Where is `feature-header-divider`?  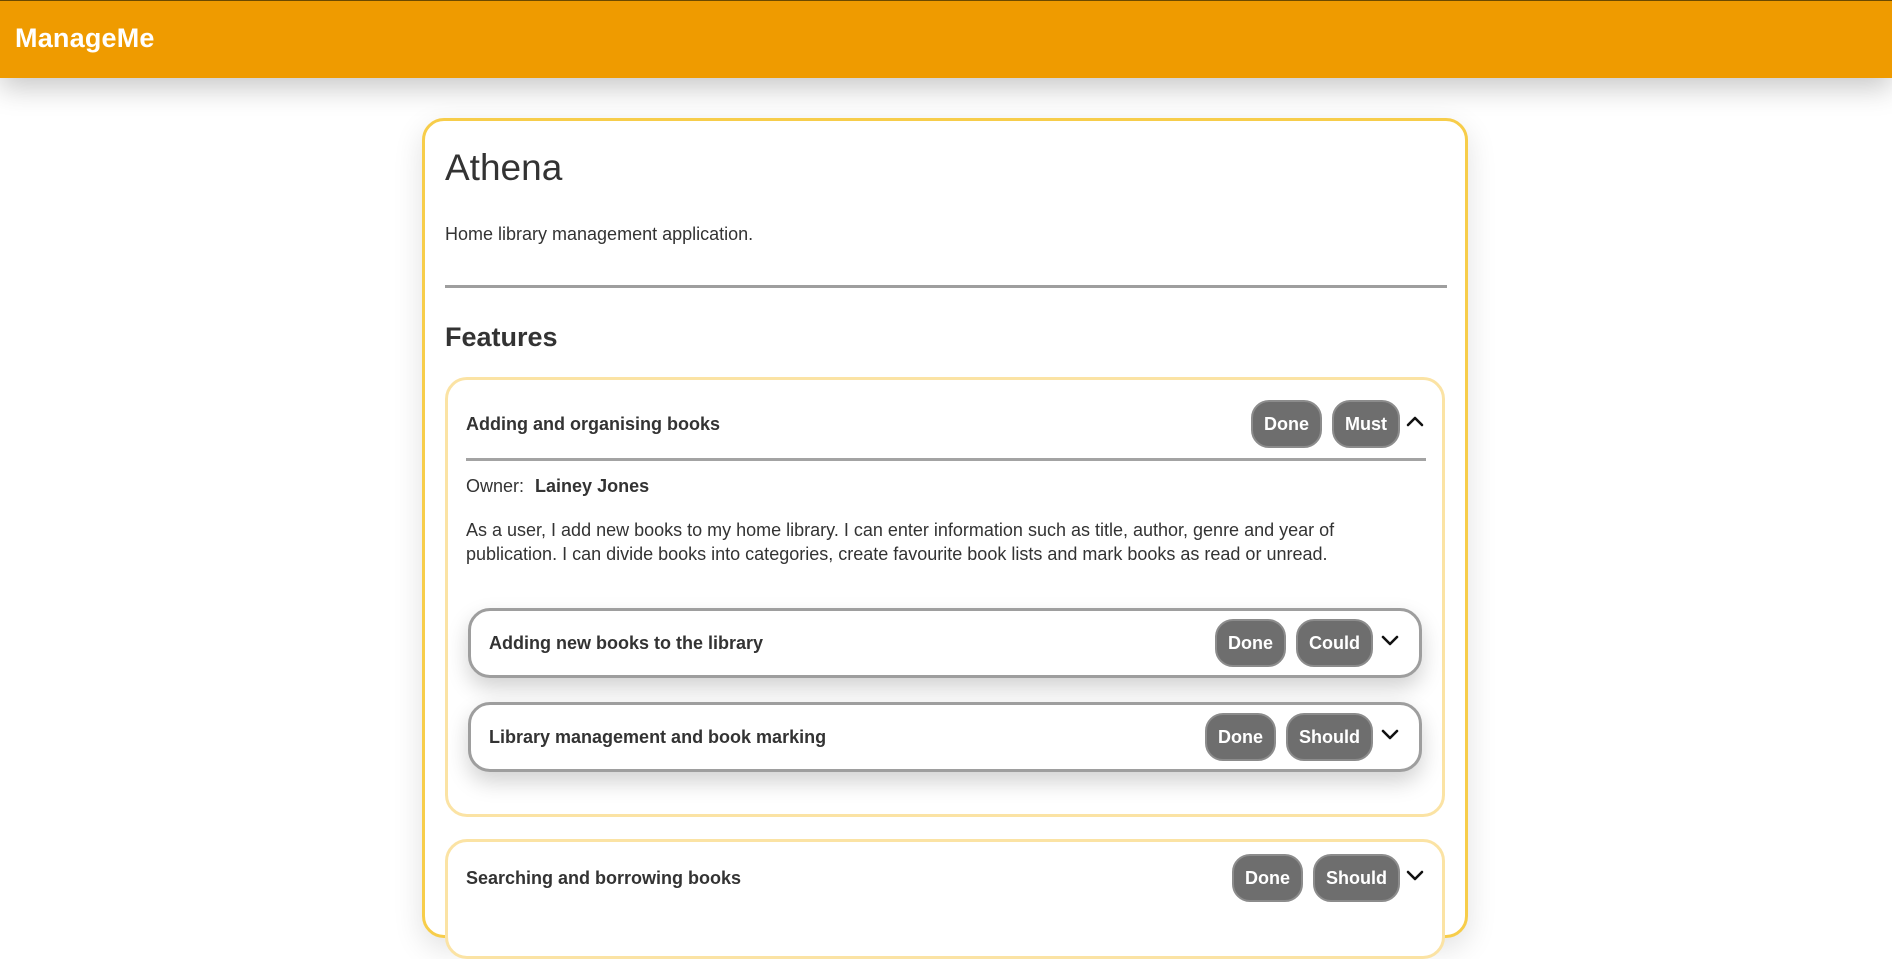
feature-header-divider is located at coordinates (946, 459).